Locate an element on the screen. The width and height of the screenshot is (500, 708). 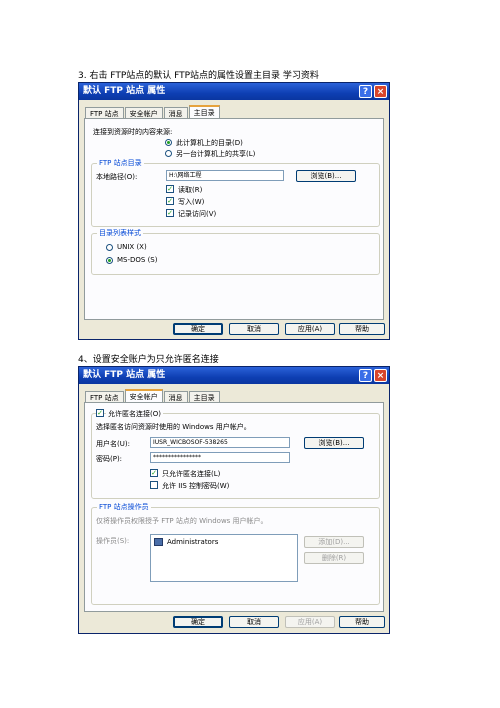
read-checkbox: ✓ is located at coordinates (170, 189).